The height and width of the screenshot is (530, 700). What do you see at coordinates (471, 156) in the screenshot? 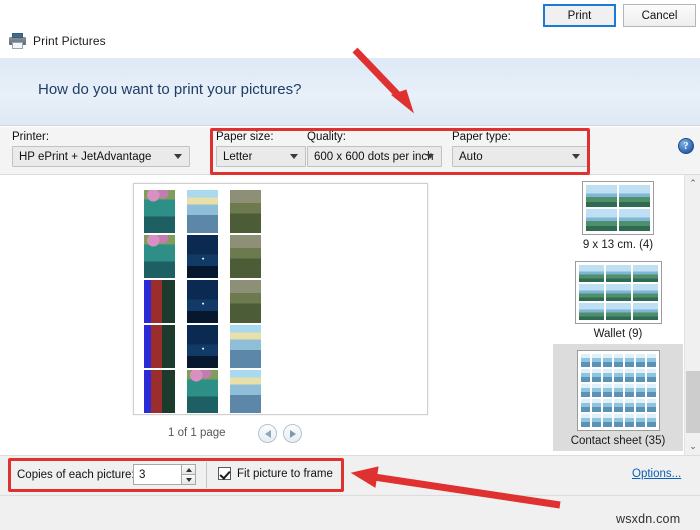
I see `paper-type-value: Auto` at bounding box center [471, 156].